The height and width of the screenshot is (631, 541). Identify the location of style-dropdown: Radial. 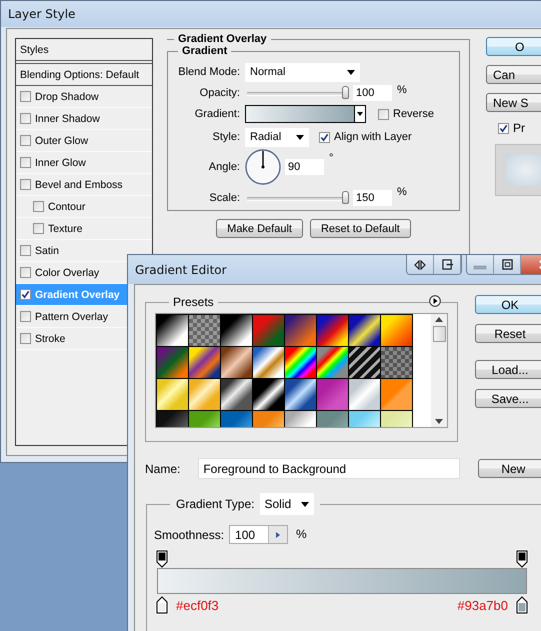
(277, 137).